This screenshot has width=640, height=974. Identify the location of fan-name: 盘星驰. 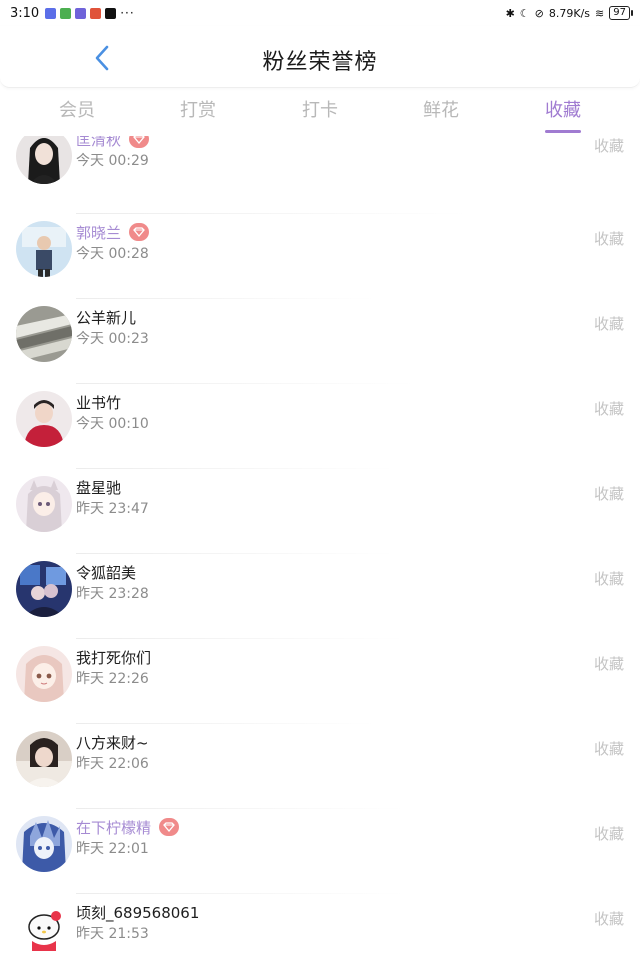
(98, 487).